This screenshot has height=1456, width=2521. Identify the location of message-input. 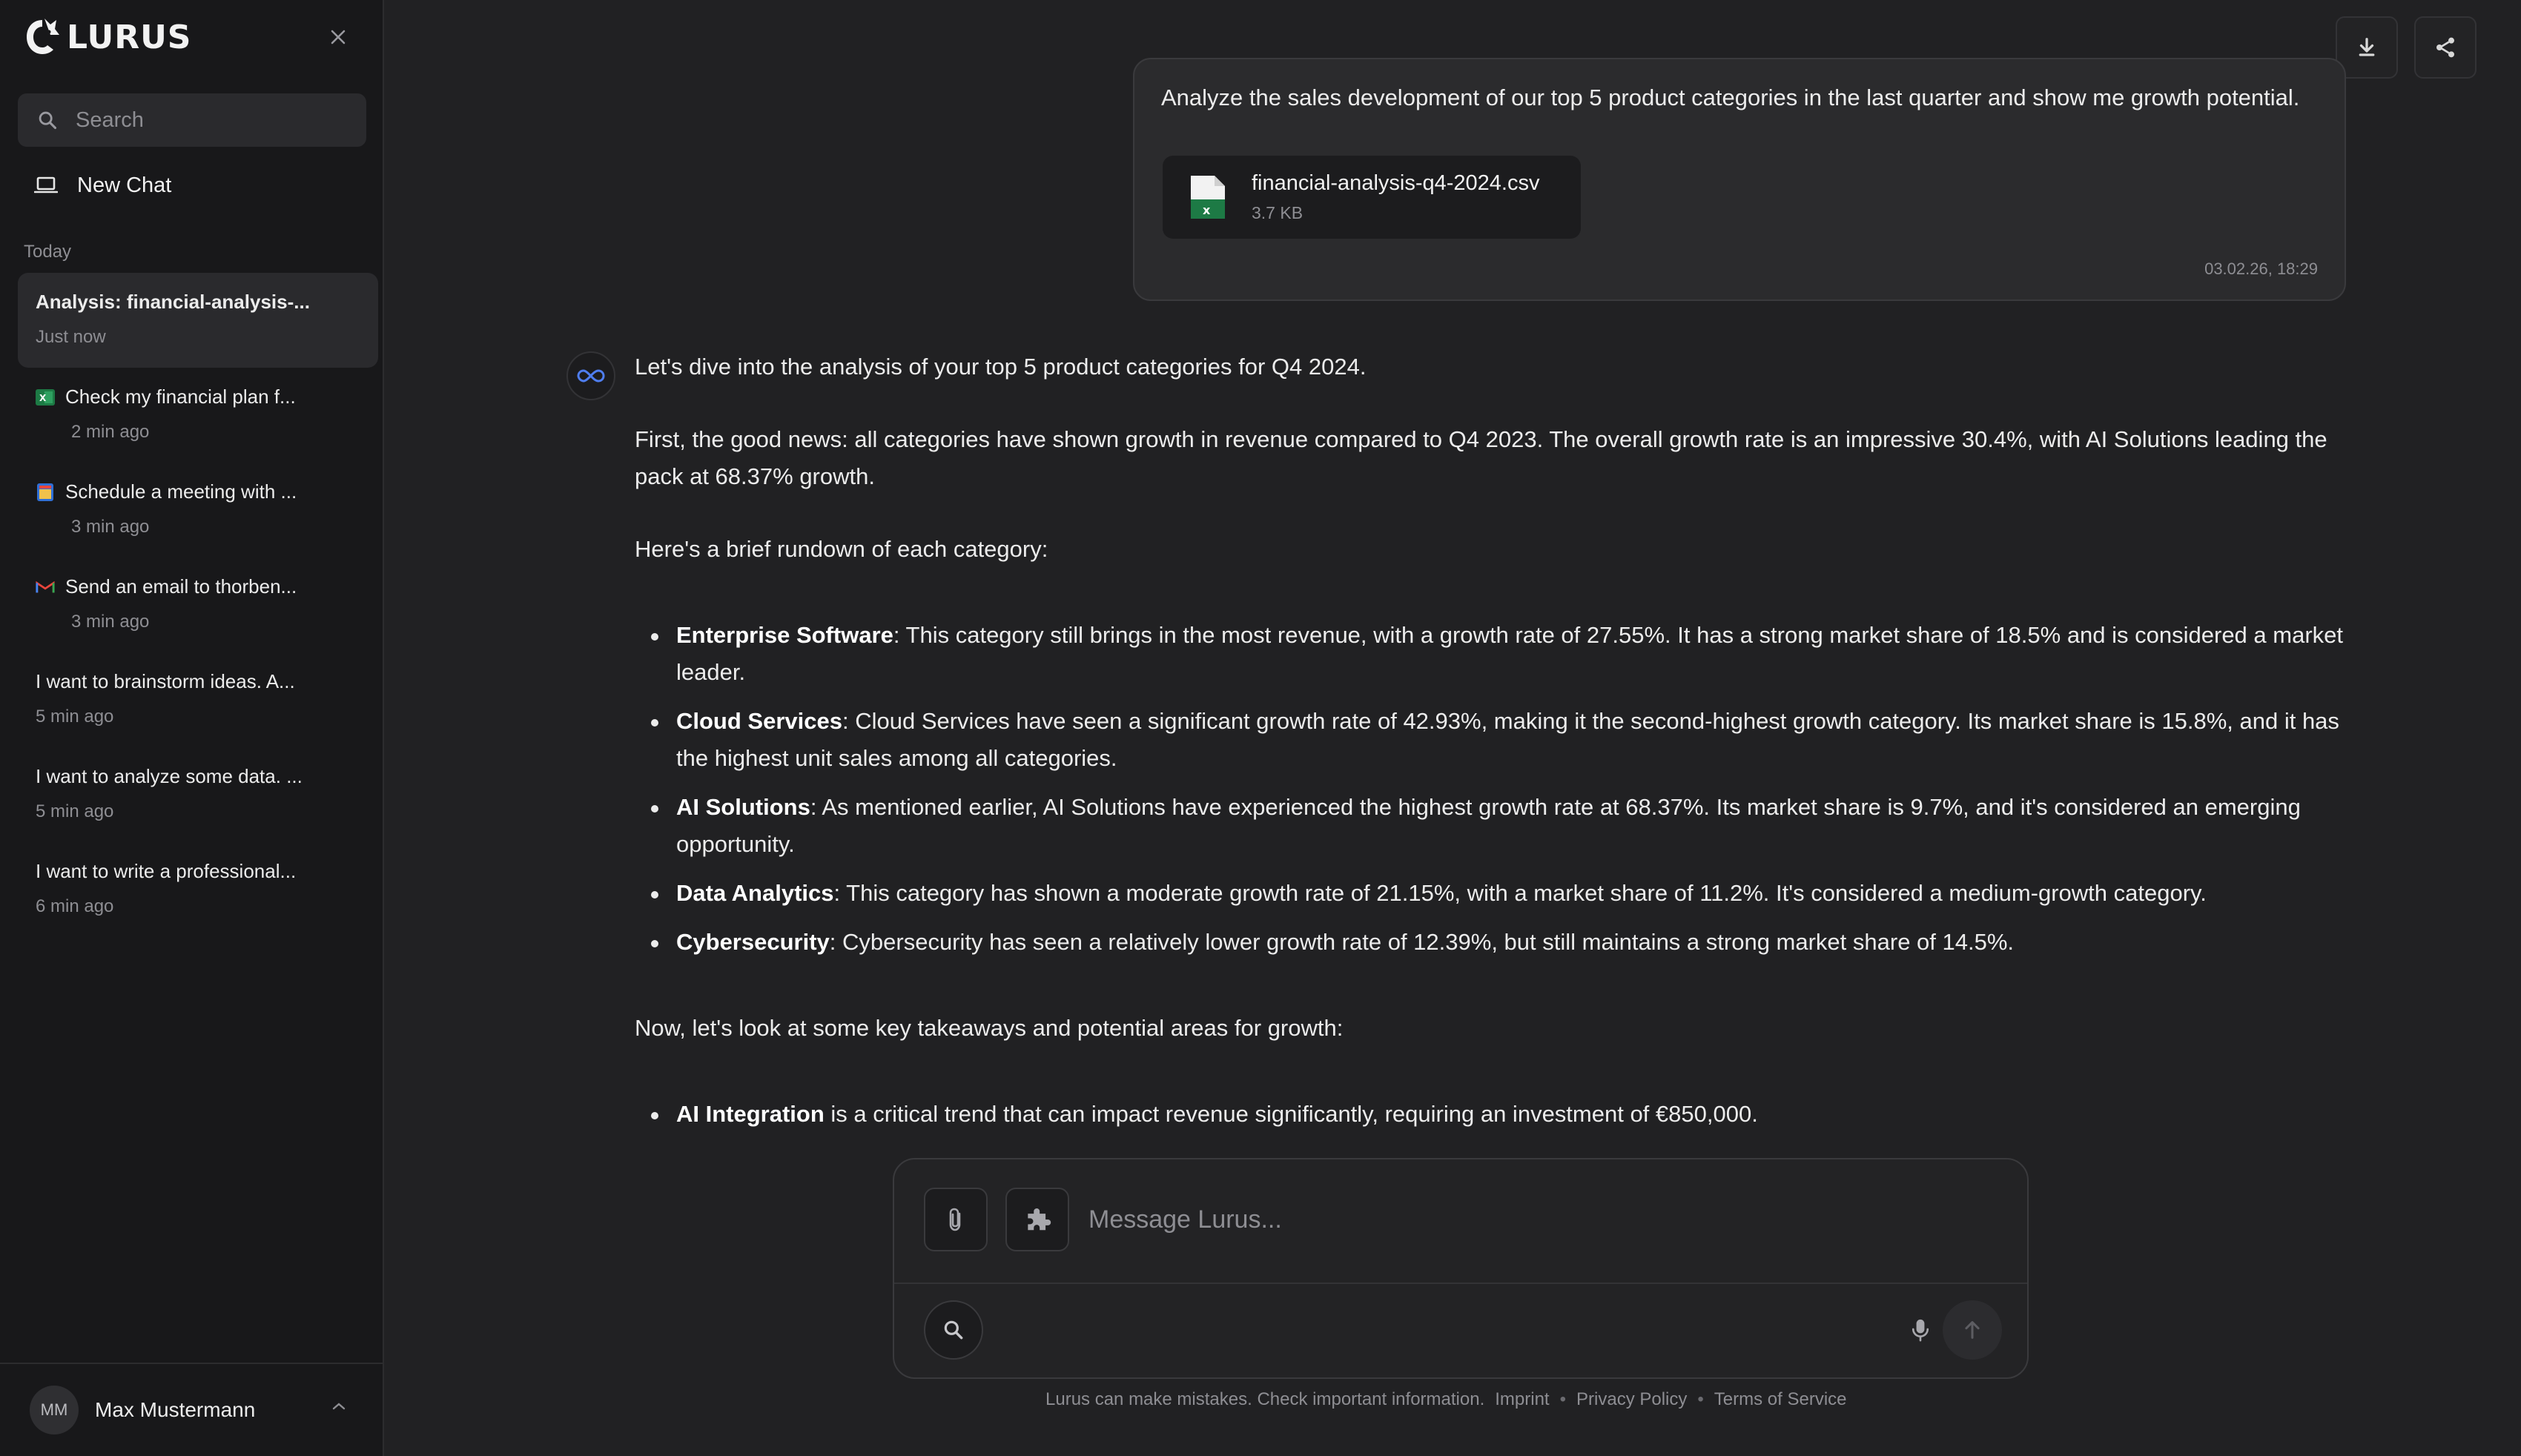
(1533, 1220).